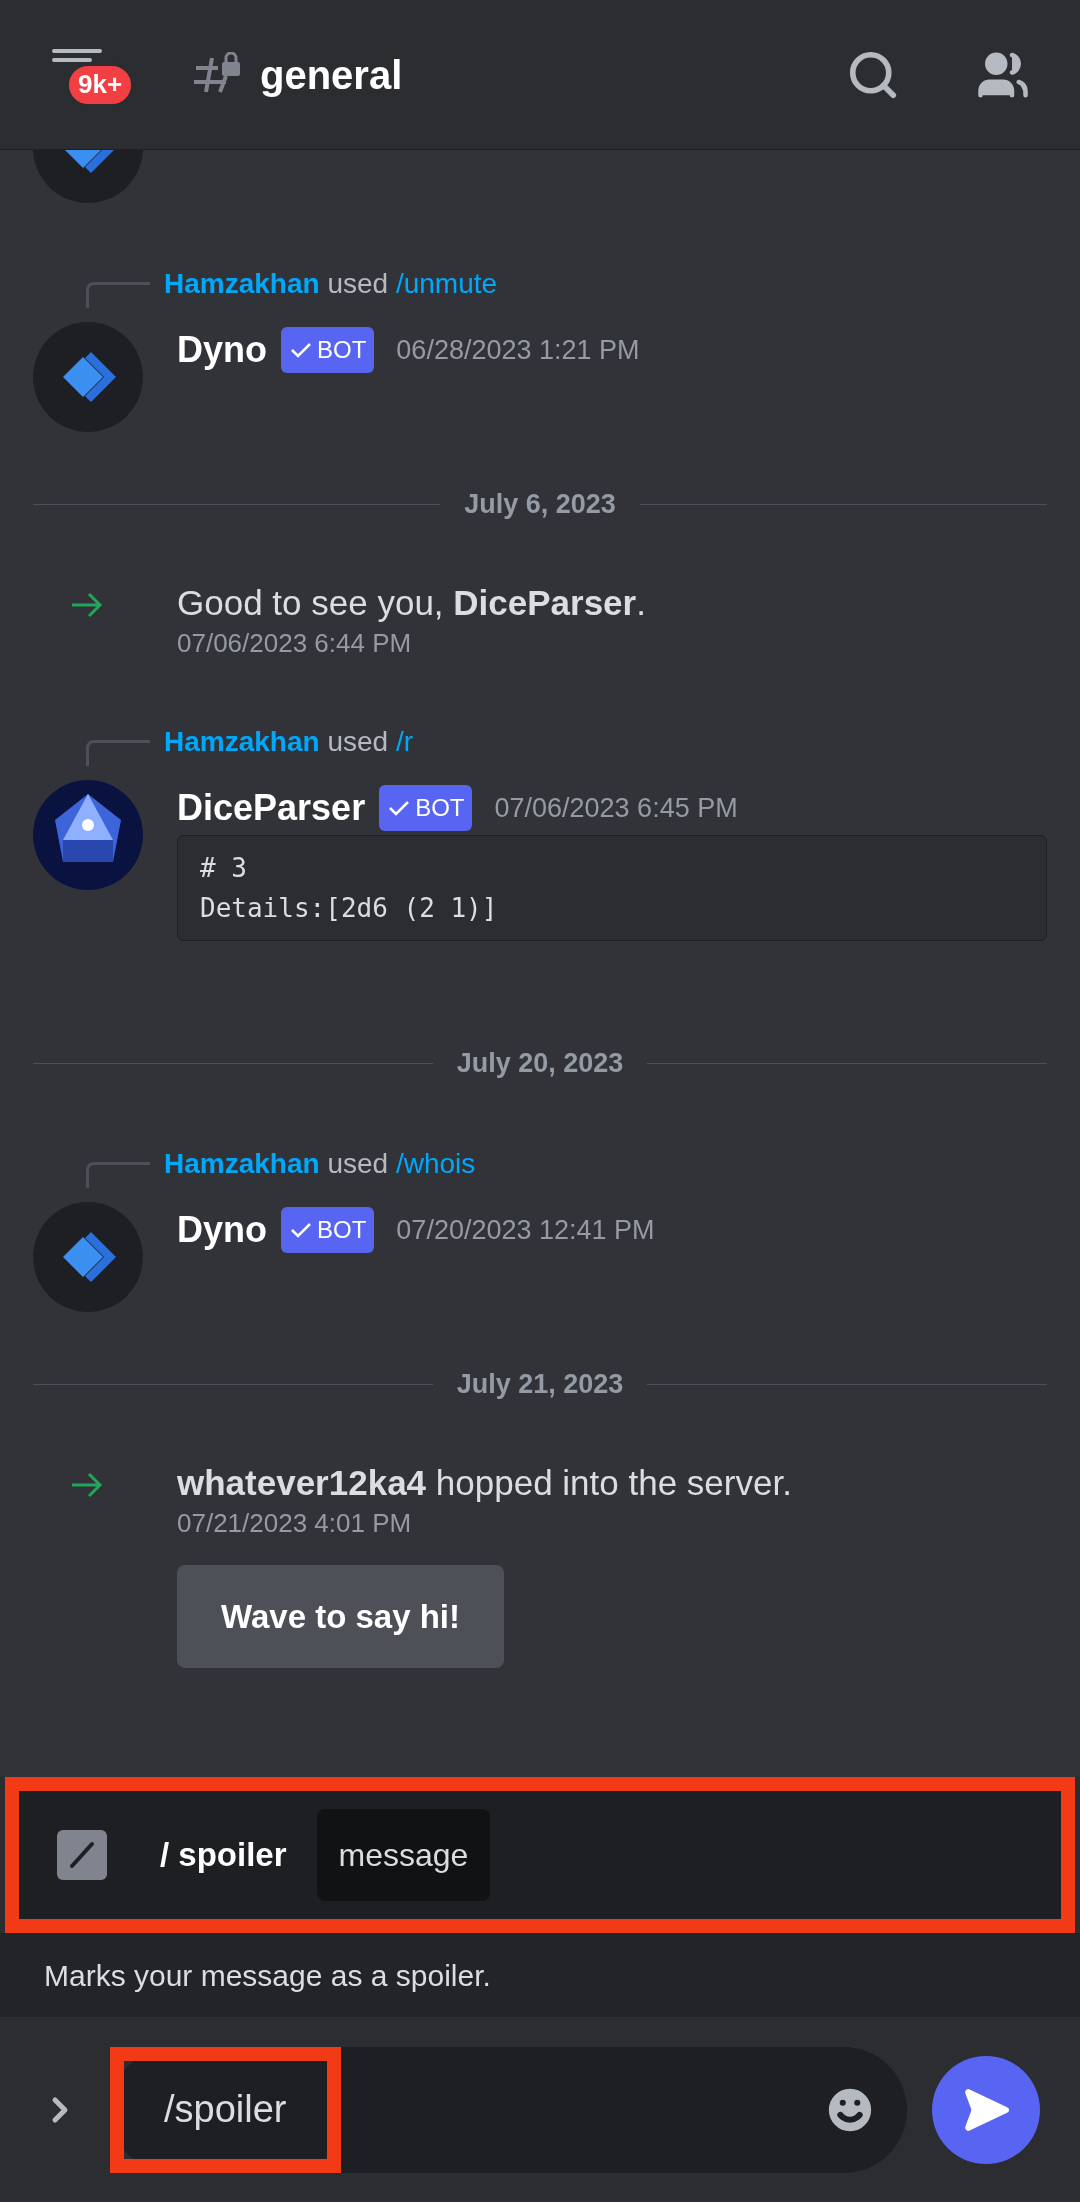  Describe the element at coordinates (340, 1616) in the screenshot. I see `wave-button: Wave to say hi!` at that location.